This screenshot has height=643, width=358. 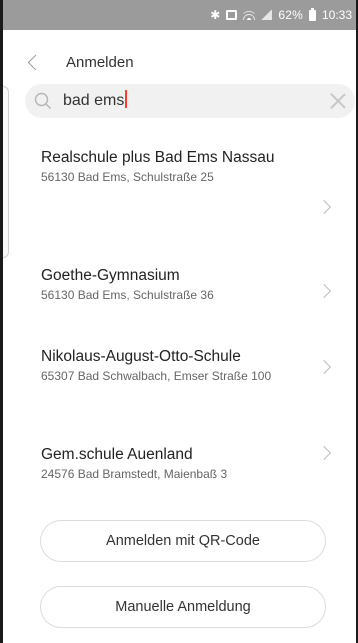 What do you see at coordinates (134, 474) in the screenshot?
I see `school-address: 24576 Bad Bramstedt, Maienbaß 3` at bounding box center [134, 474].